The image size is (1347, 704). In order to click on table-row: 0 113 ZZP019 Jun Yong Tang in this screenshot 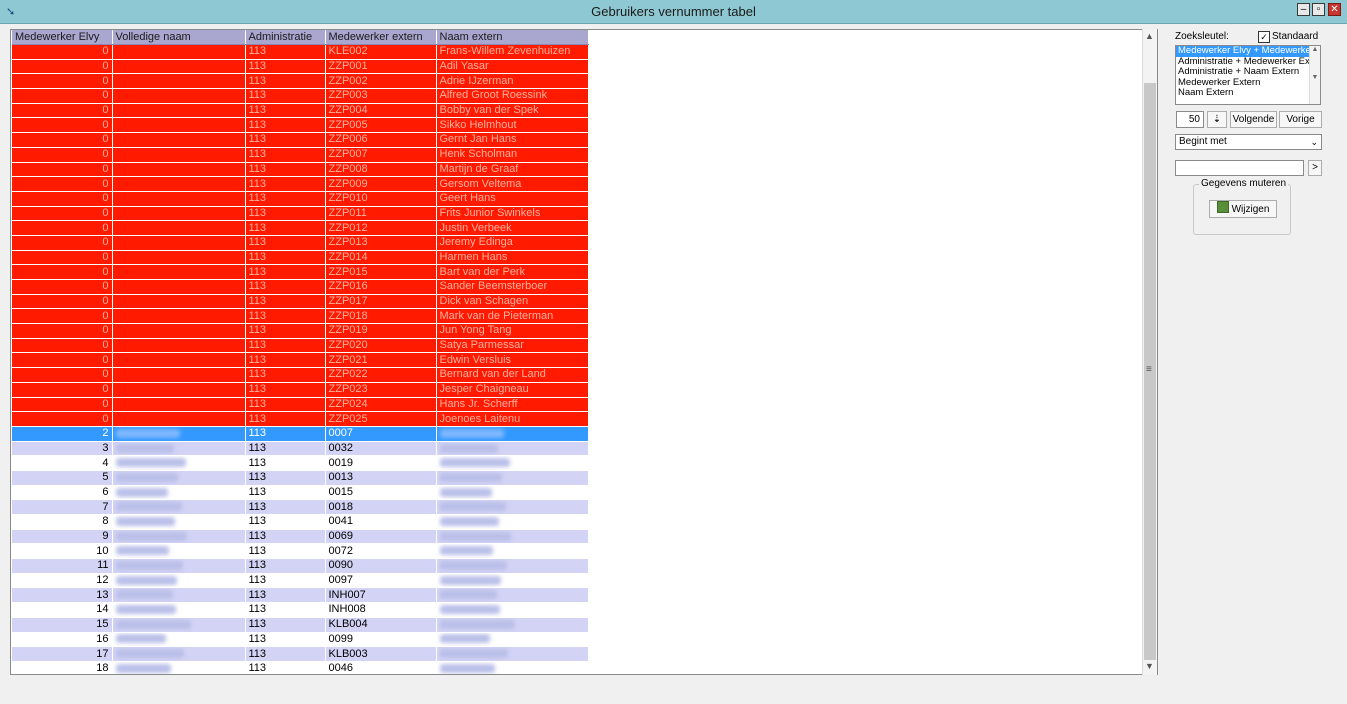, I will do `click(300, 331)`.